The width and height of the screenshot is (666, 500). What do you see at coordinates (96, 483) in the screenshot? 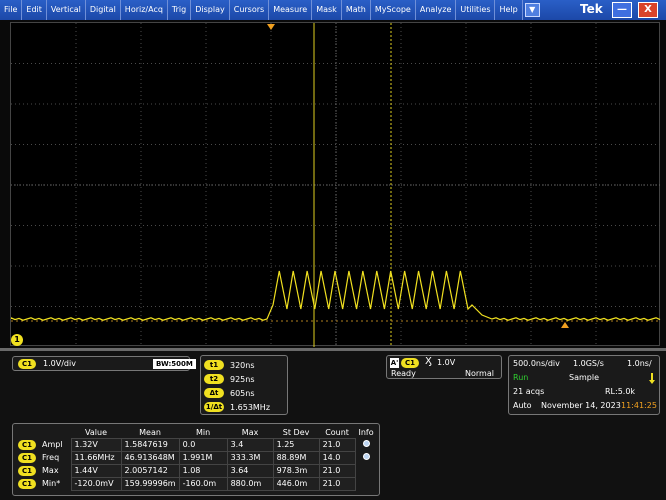
I see `cell-value: -120.0mV` at bounding box center [96, 483].